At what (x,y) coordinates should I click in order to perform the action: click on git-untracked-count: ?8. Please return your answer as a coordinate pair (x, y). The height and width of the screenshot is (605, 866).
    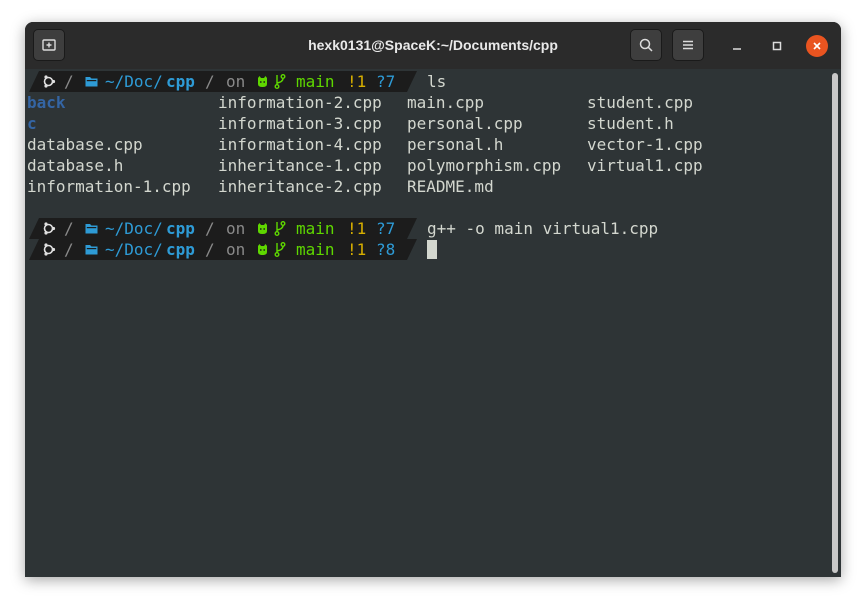
    Looking at the image, I should click on (386, 249).